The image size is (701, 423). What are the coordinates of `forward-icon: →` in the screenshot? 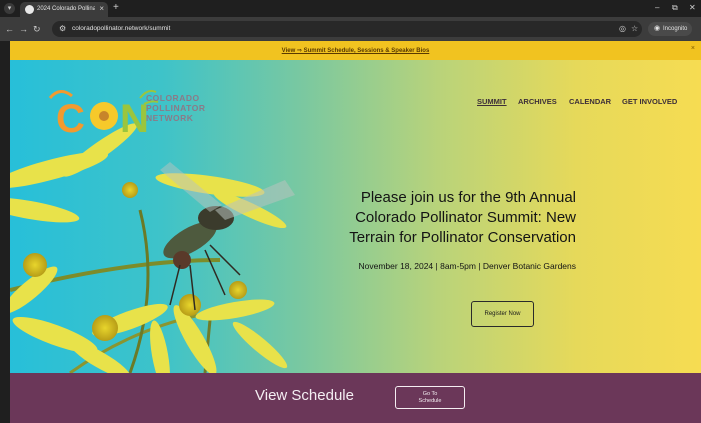 It's located at (23, 29).